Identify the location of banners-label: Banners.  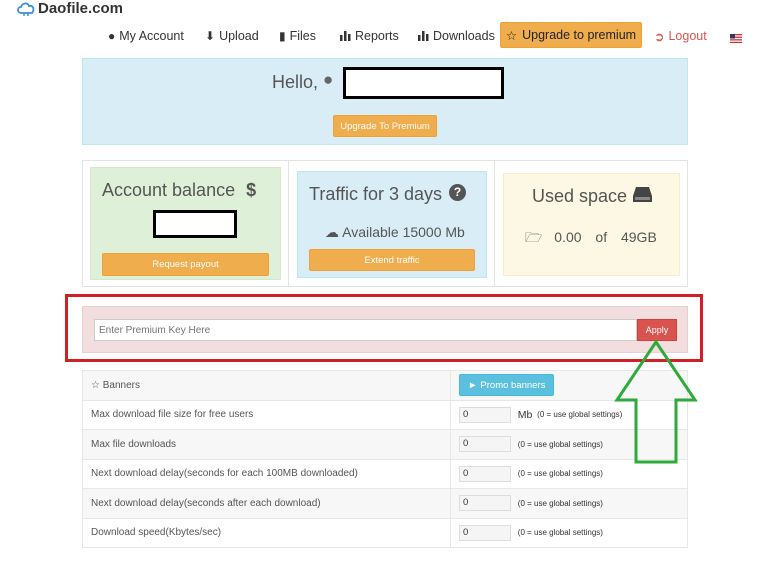
(121, 385).